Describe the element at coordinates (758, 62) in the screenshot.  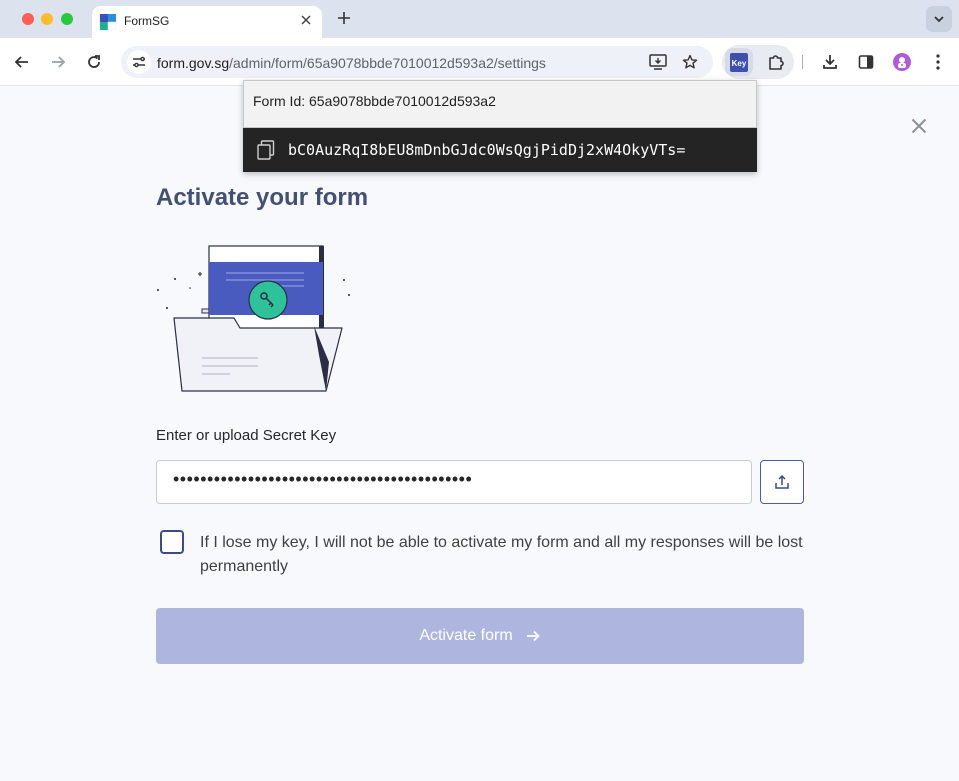
I see `extensions-group: Key` at that location.